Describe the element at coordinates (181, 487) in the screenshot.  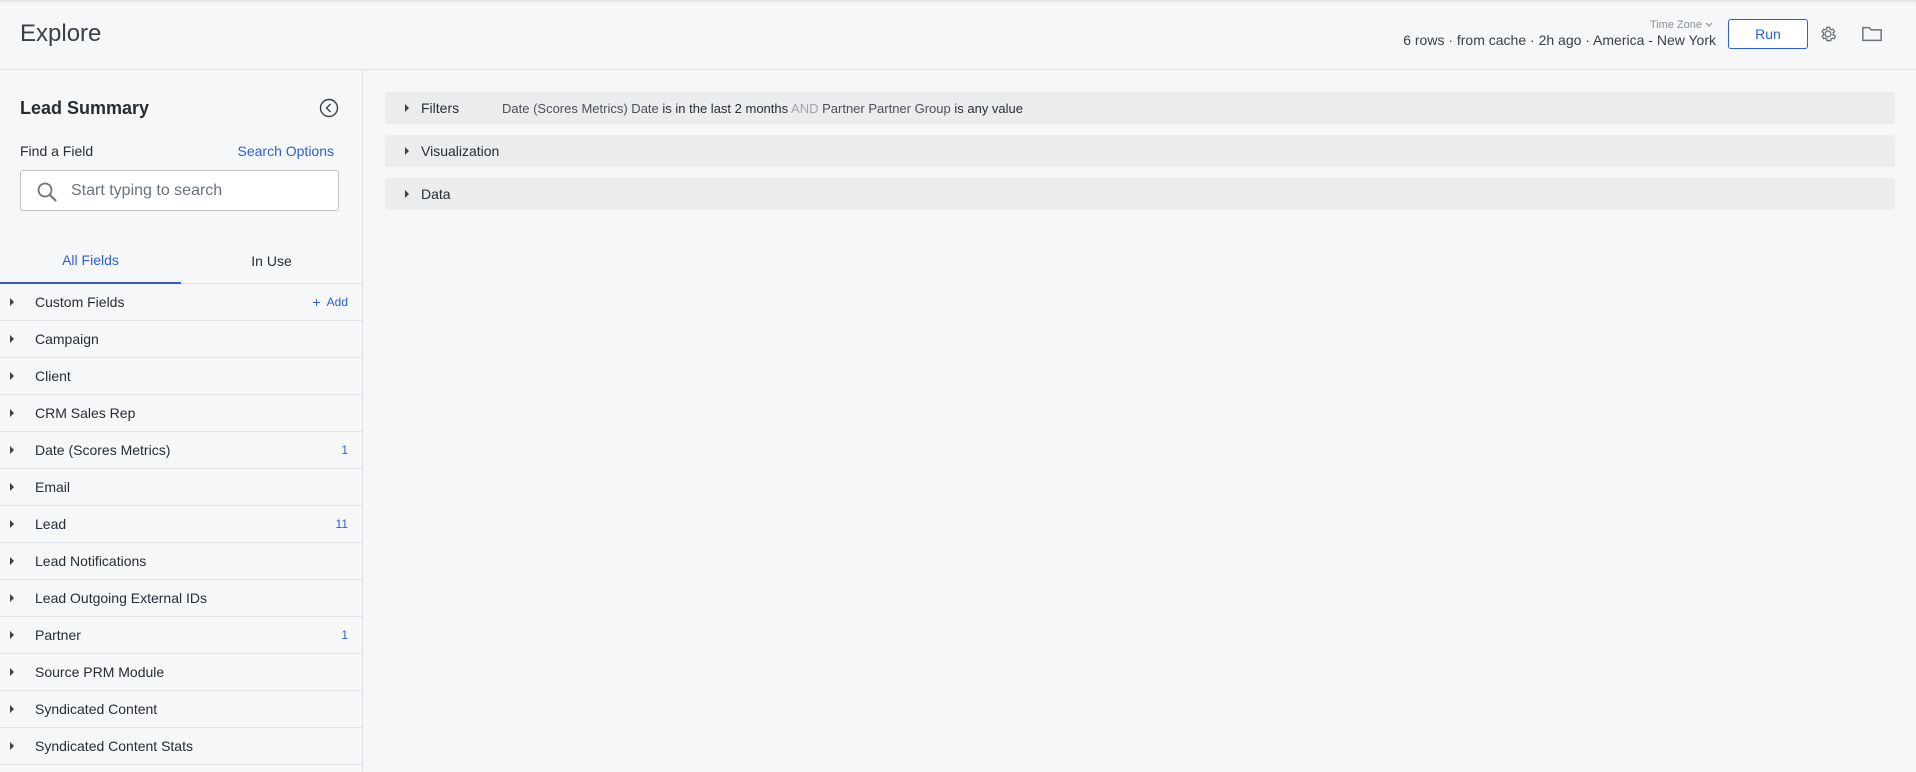
I see `field-group-email: Email` at that location.